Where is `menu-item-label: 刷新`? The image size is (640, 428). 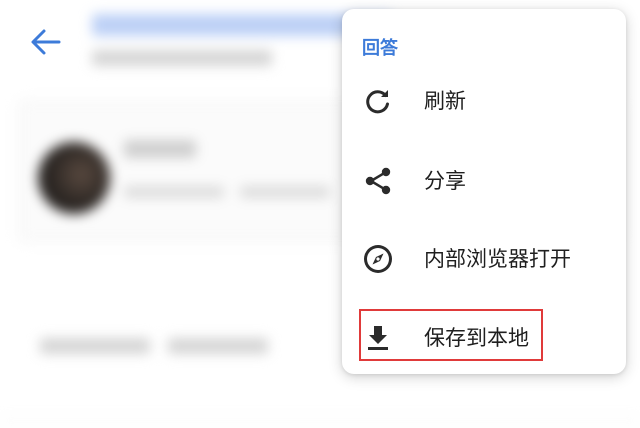
menu-item-label: 刷新 is located at coordinates (445, 101).